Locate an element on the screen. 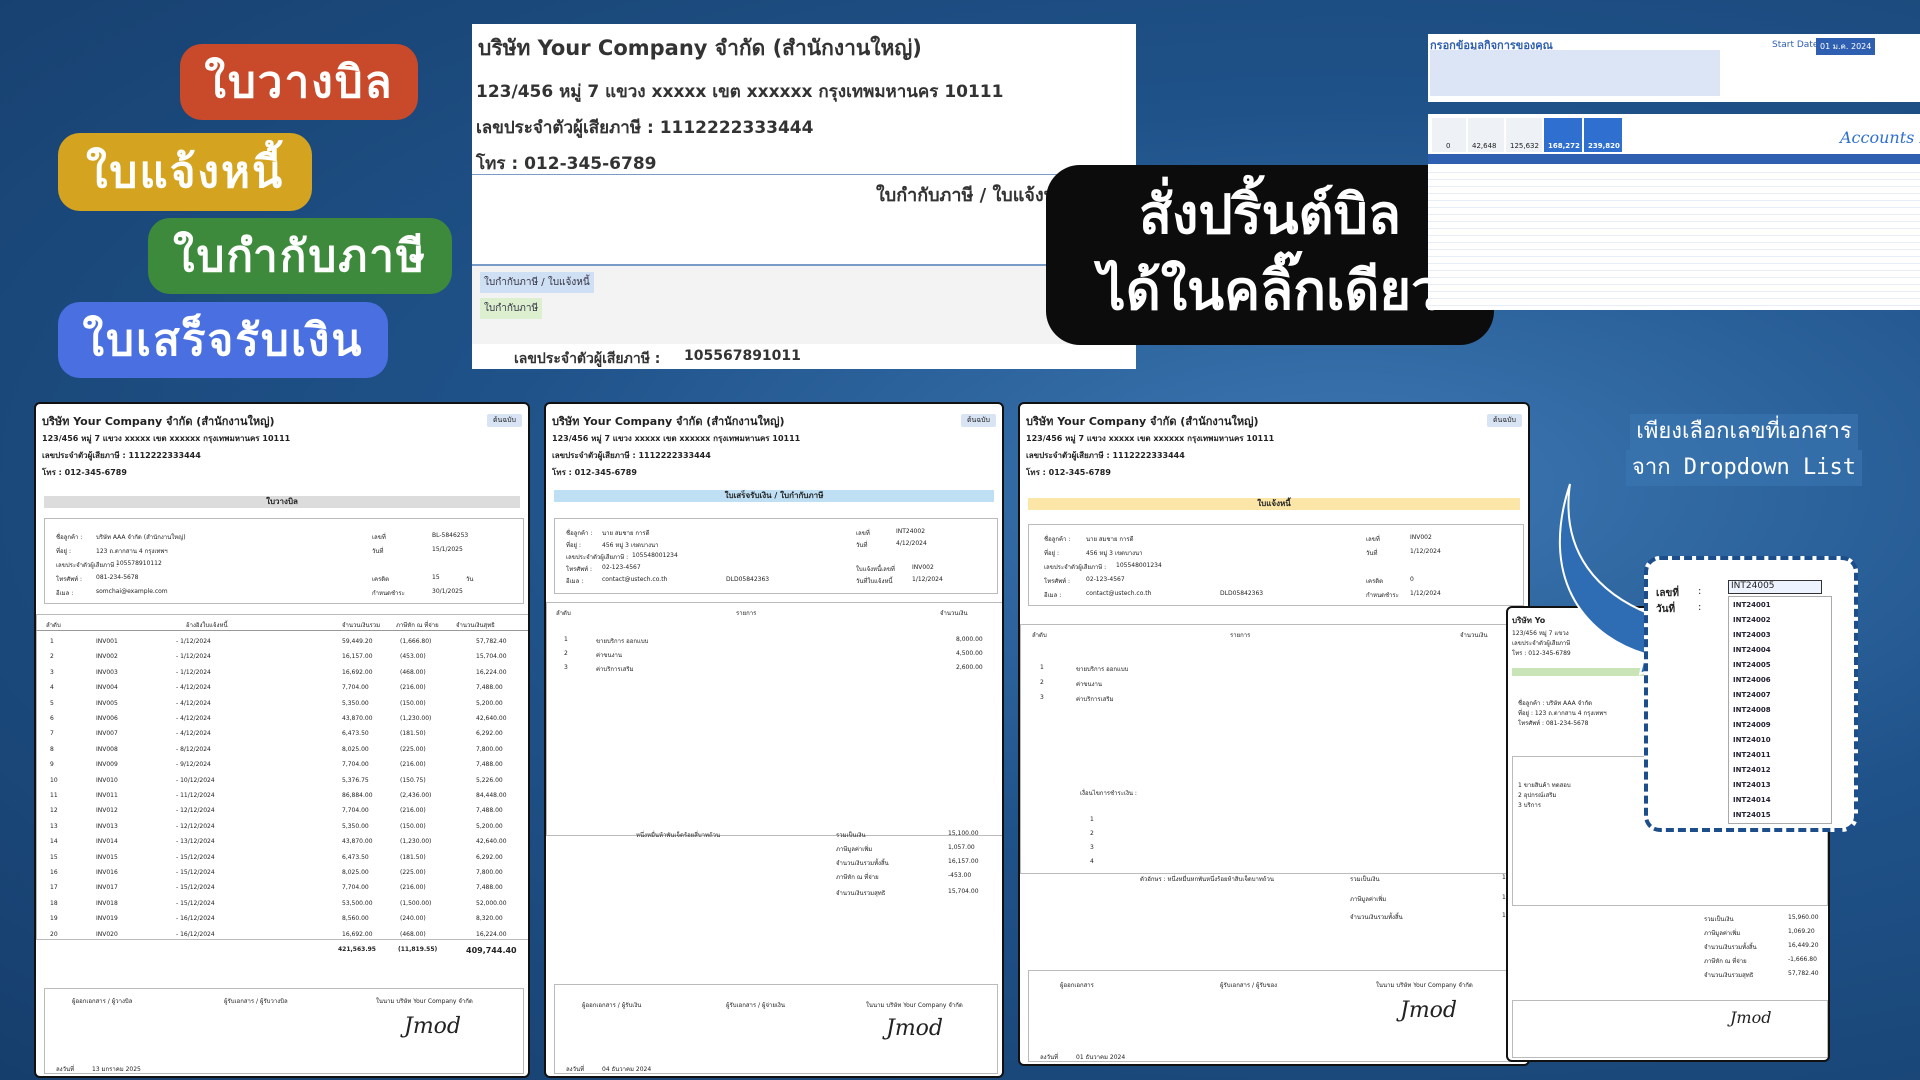 This screenshot has width=1920, height=1080. dropdown-option-tax-invoice: ใบกำกับภาษี is located at coordinates (511, 308).